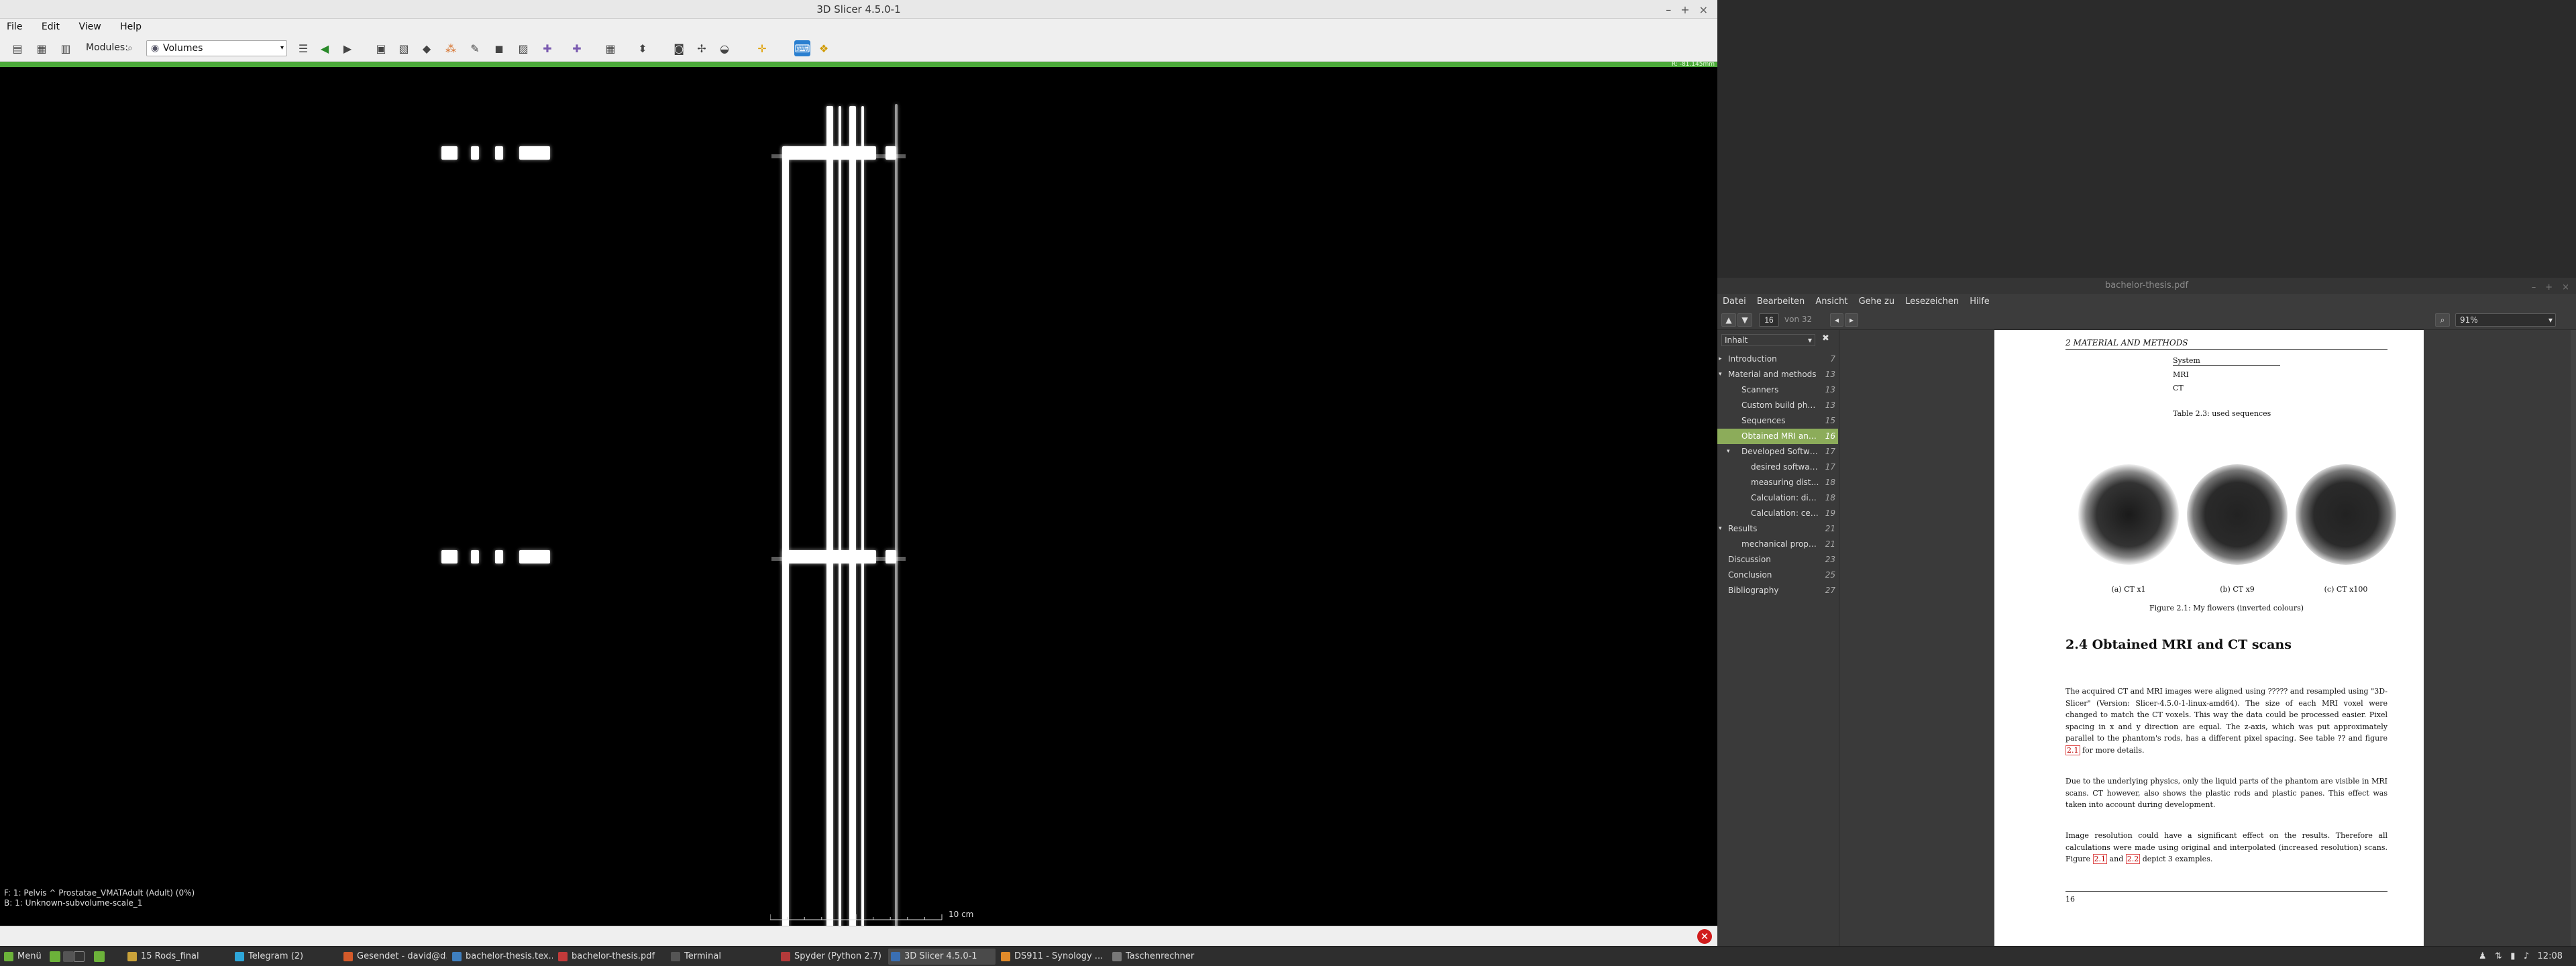 The height and width of the screenshot is (966, 2576). What do you see at coordinates (1877, 302) in the screenshot?
I see `menu-gehe-zu: Gehe zu` at bounding box center [1877, 302].